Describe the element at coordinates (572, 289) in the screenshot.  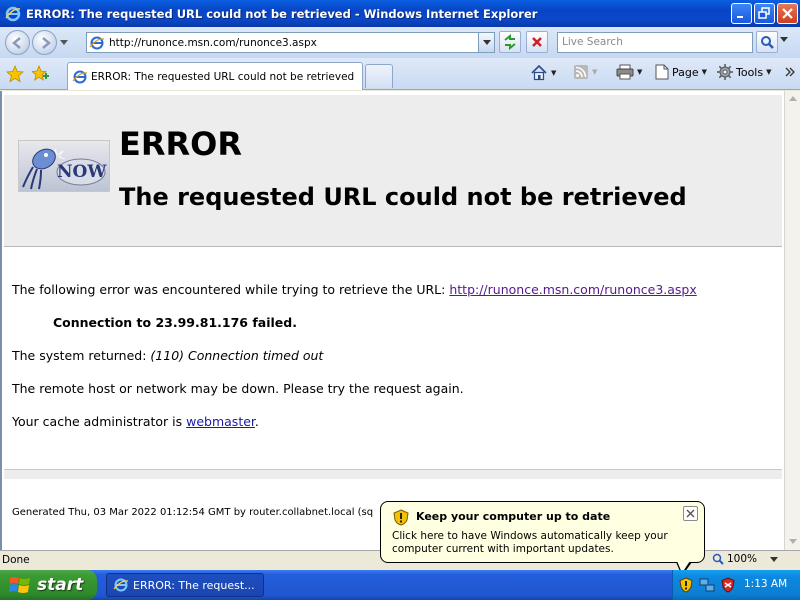
I see `requested-url-link: http://runonce.msn.com/runonce3.aspx` at that location.